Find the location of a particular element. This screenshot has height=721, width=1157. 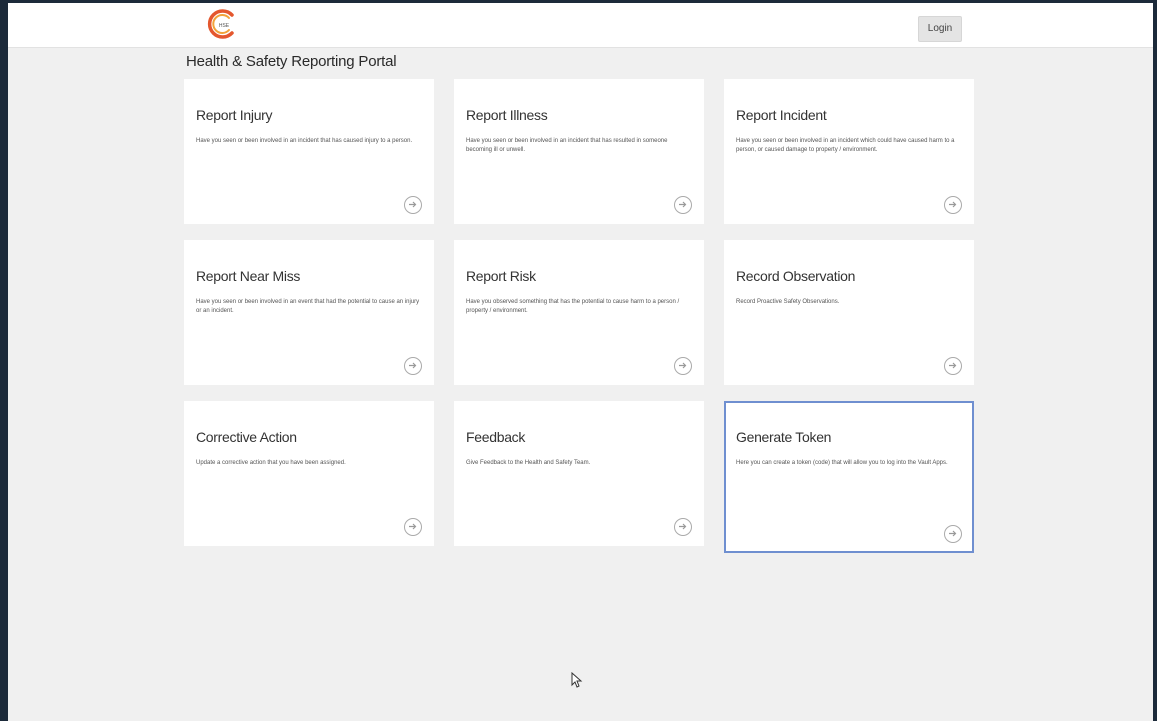

card-title: Record Observation is located at coordinates (796, 276).